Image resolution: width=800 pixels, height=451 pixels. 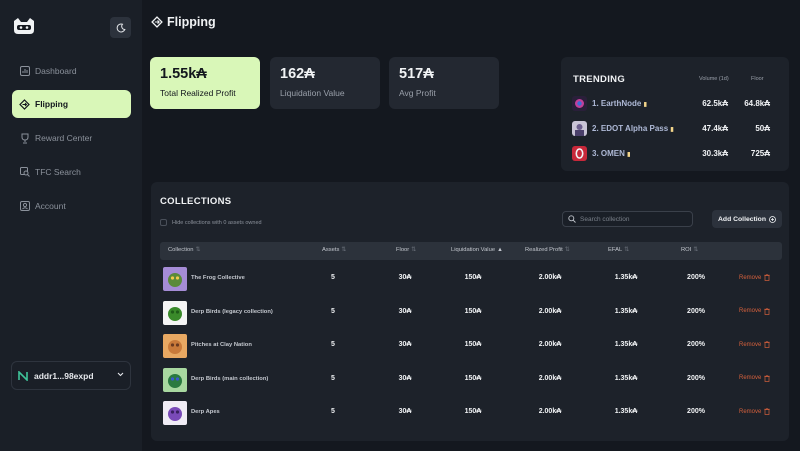 I want to click on wallet-logo-icon, so click(x=23, y=375).